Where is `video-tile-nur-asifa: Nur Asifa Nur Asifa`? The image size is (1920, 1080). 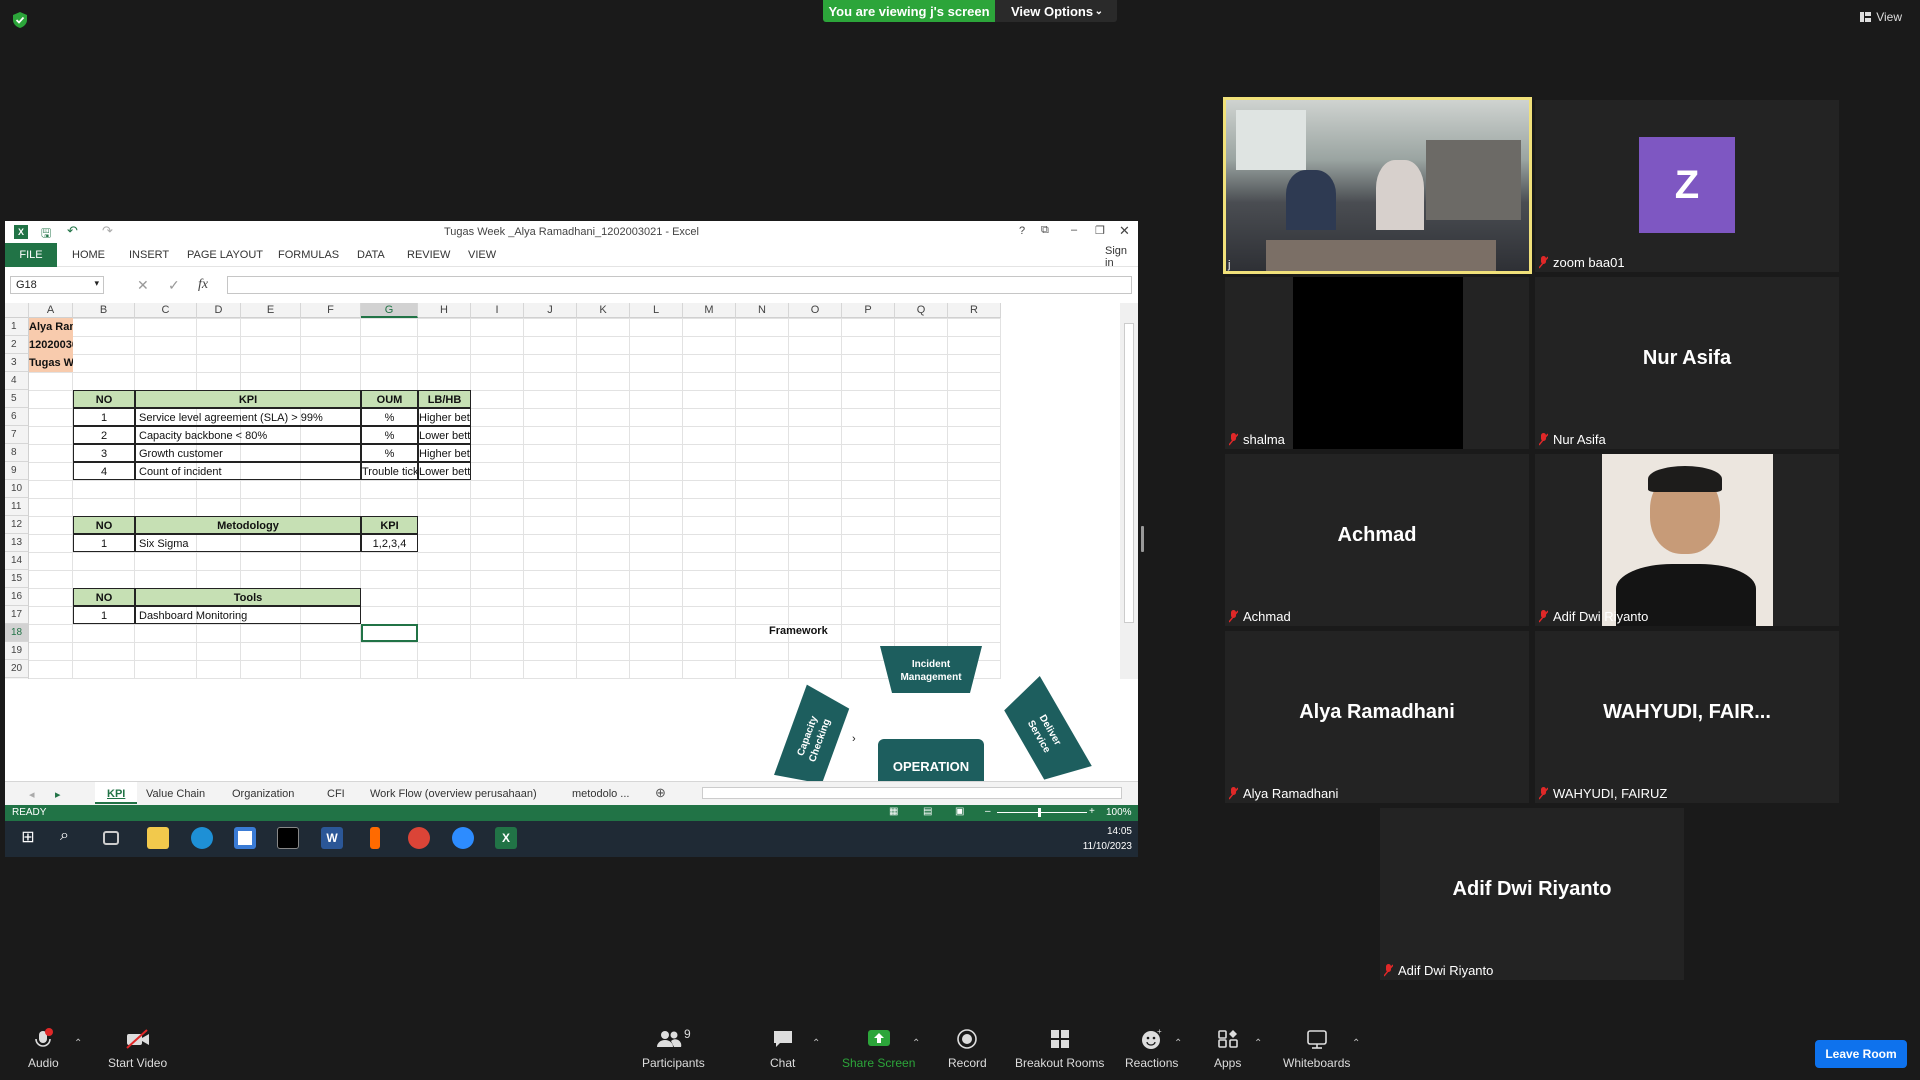 video-tile-nur-asifa: Nur Asifa Nur Asifa is located at coordinates (1687, 363).